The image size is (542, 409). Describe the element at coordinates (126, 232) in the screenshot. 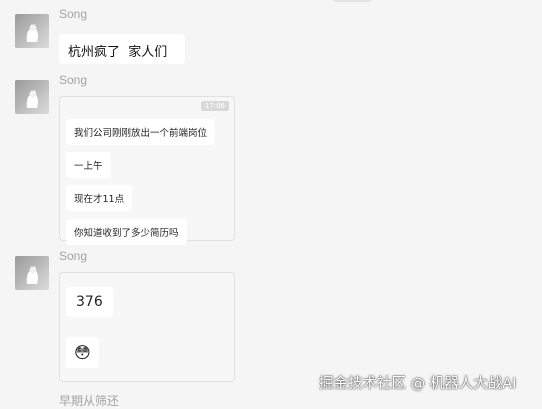

I see `forwarded-line: 你知道收到了多少简历吗` at that location.